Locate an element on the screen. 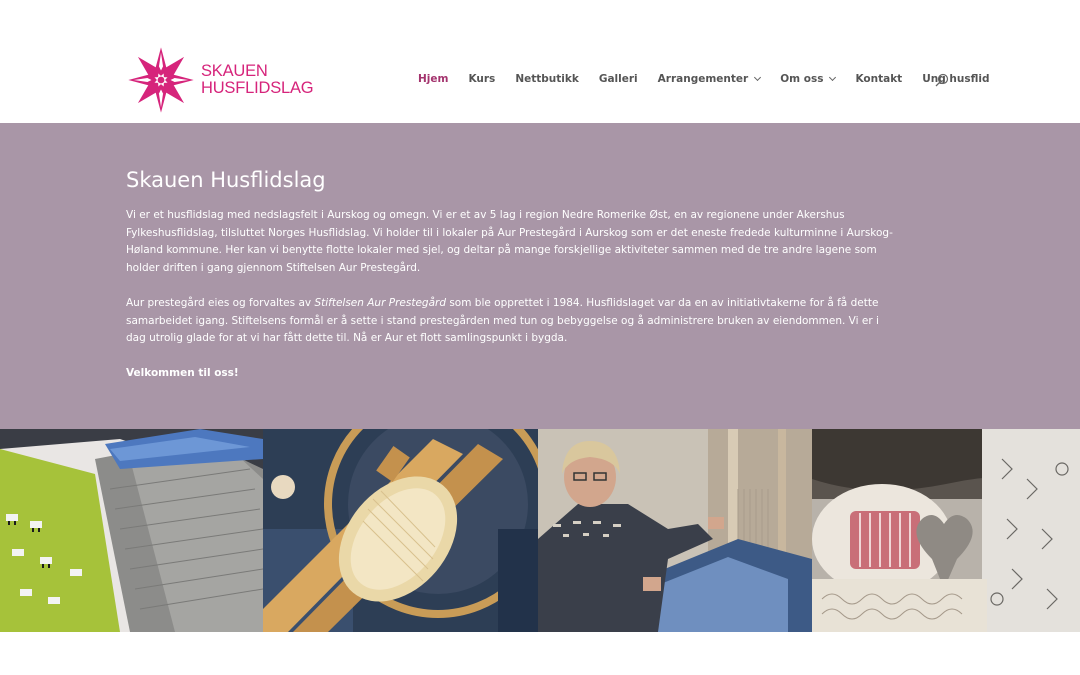 The width and height of the screenshot is (1080, 675). sheepskin-cushions-image is located at coordinates (946, 530).